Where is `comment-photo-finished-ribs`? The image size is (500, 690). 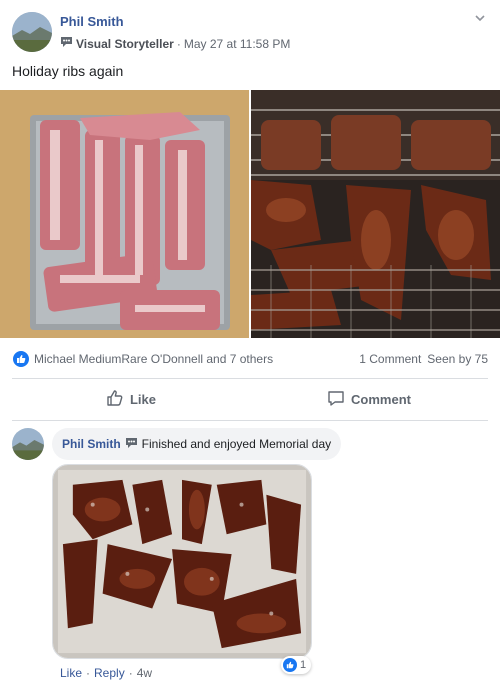 comment-photo-finished-ribs is located at coordinates (182, 561).